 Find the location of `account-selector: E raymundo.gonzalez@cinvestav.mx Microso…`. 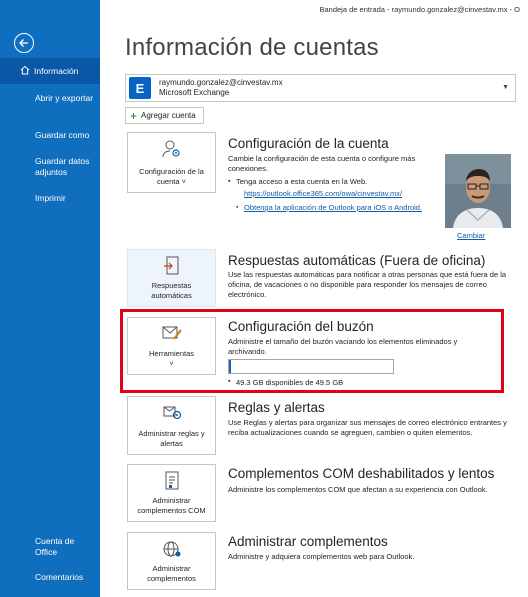

account-selector: E raymundo.gonzalez@cinvestav.mx Microso… is located at coordinates (320, 88).